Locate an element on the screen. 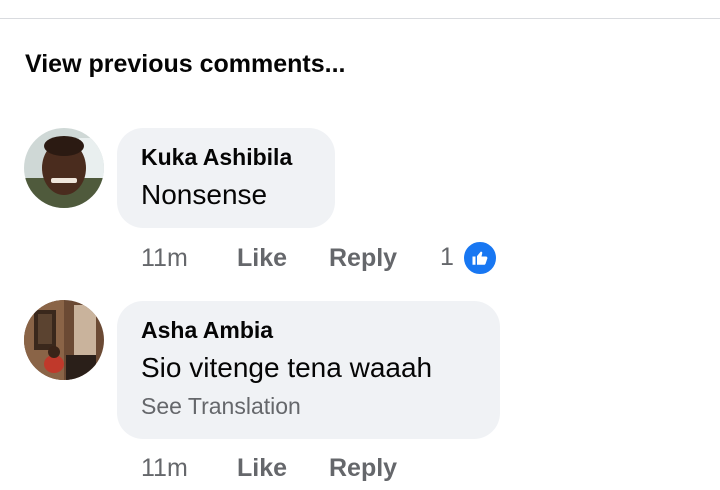 The width and height of the screenshot is (720, 490). comment-text: Nonsense is located at coordinates (204, 194).